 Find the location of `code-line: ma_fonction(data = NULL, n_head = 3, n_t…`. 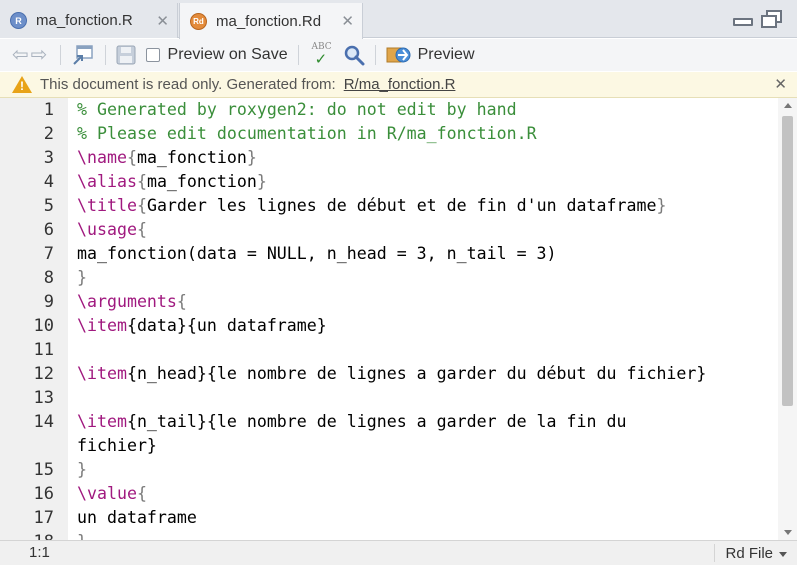

code-line: ma_fonction(data = NULL, n_head = 3, n_t… is located at coordinates (317, 253).